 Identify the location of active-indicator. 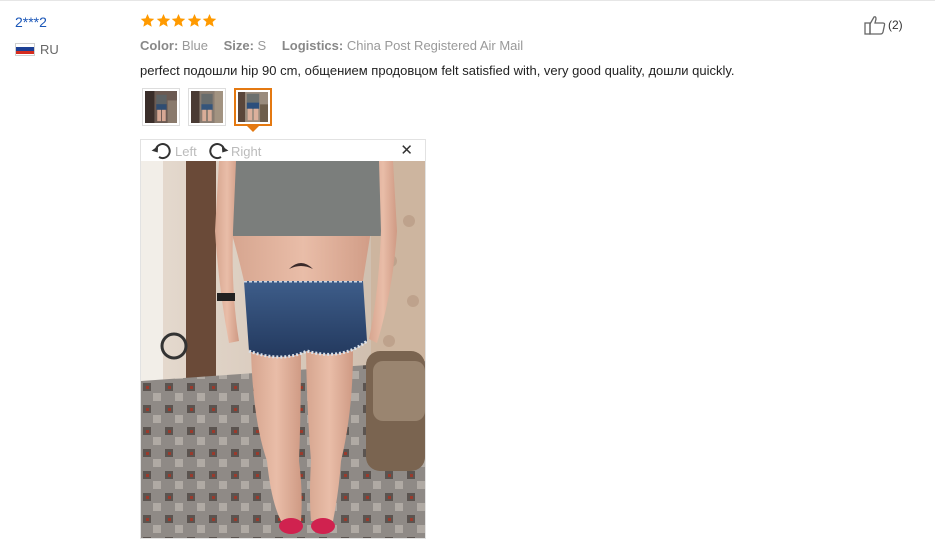
(253, 129).